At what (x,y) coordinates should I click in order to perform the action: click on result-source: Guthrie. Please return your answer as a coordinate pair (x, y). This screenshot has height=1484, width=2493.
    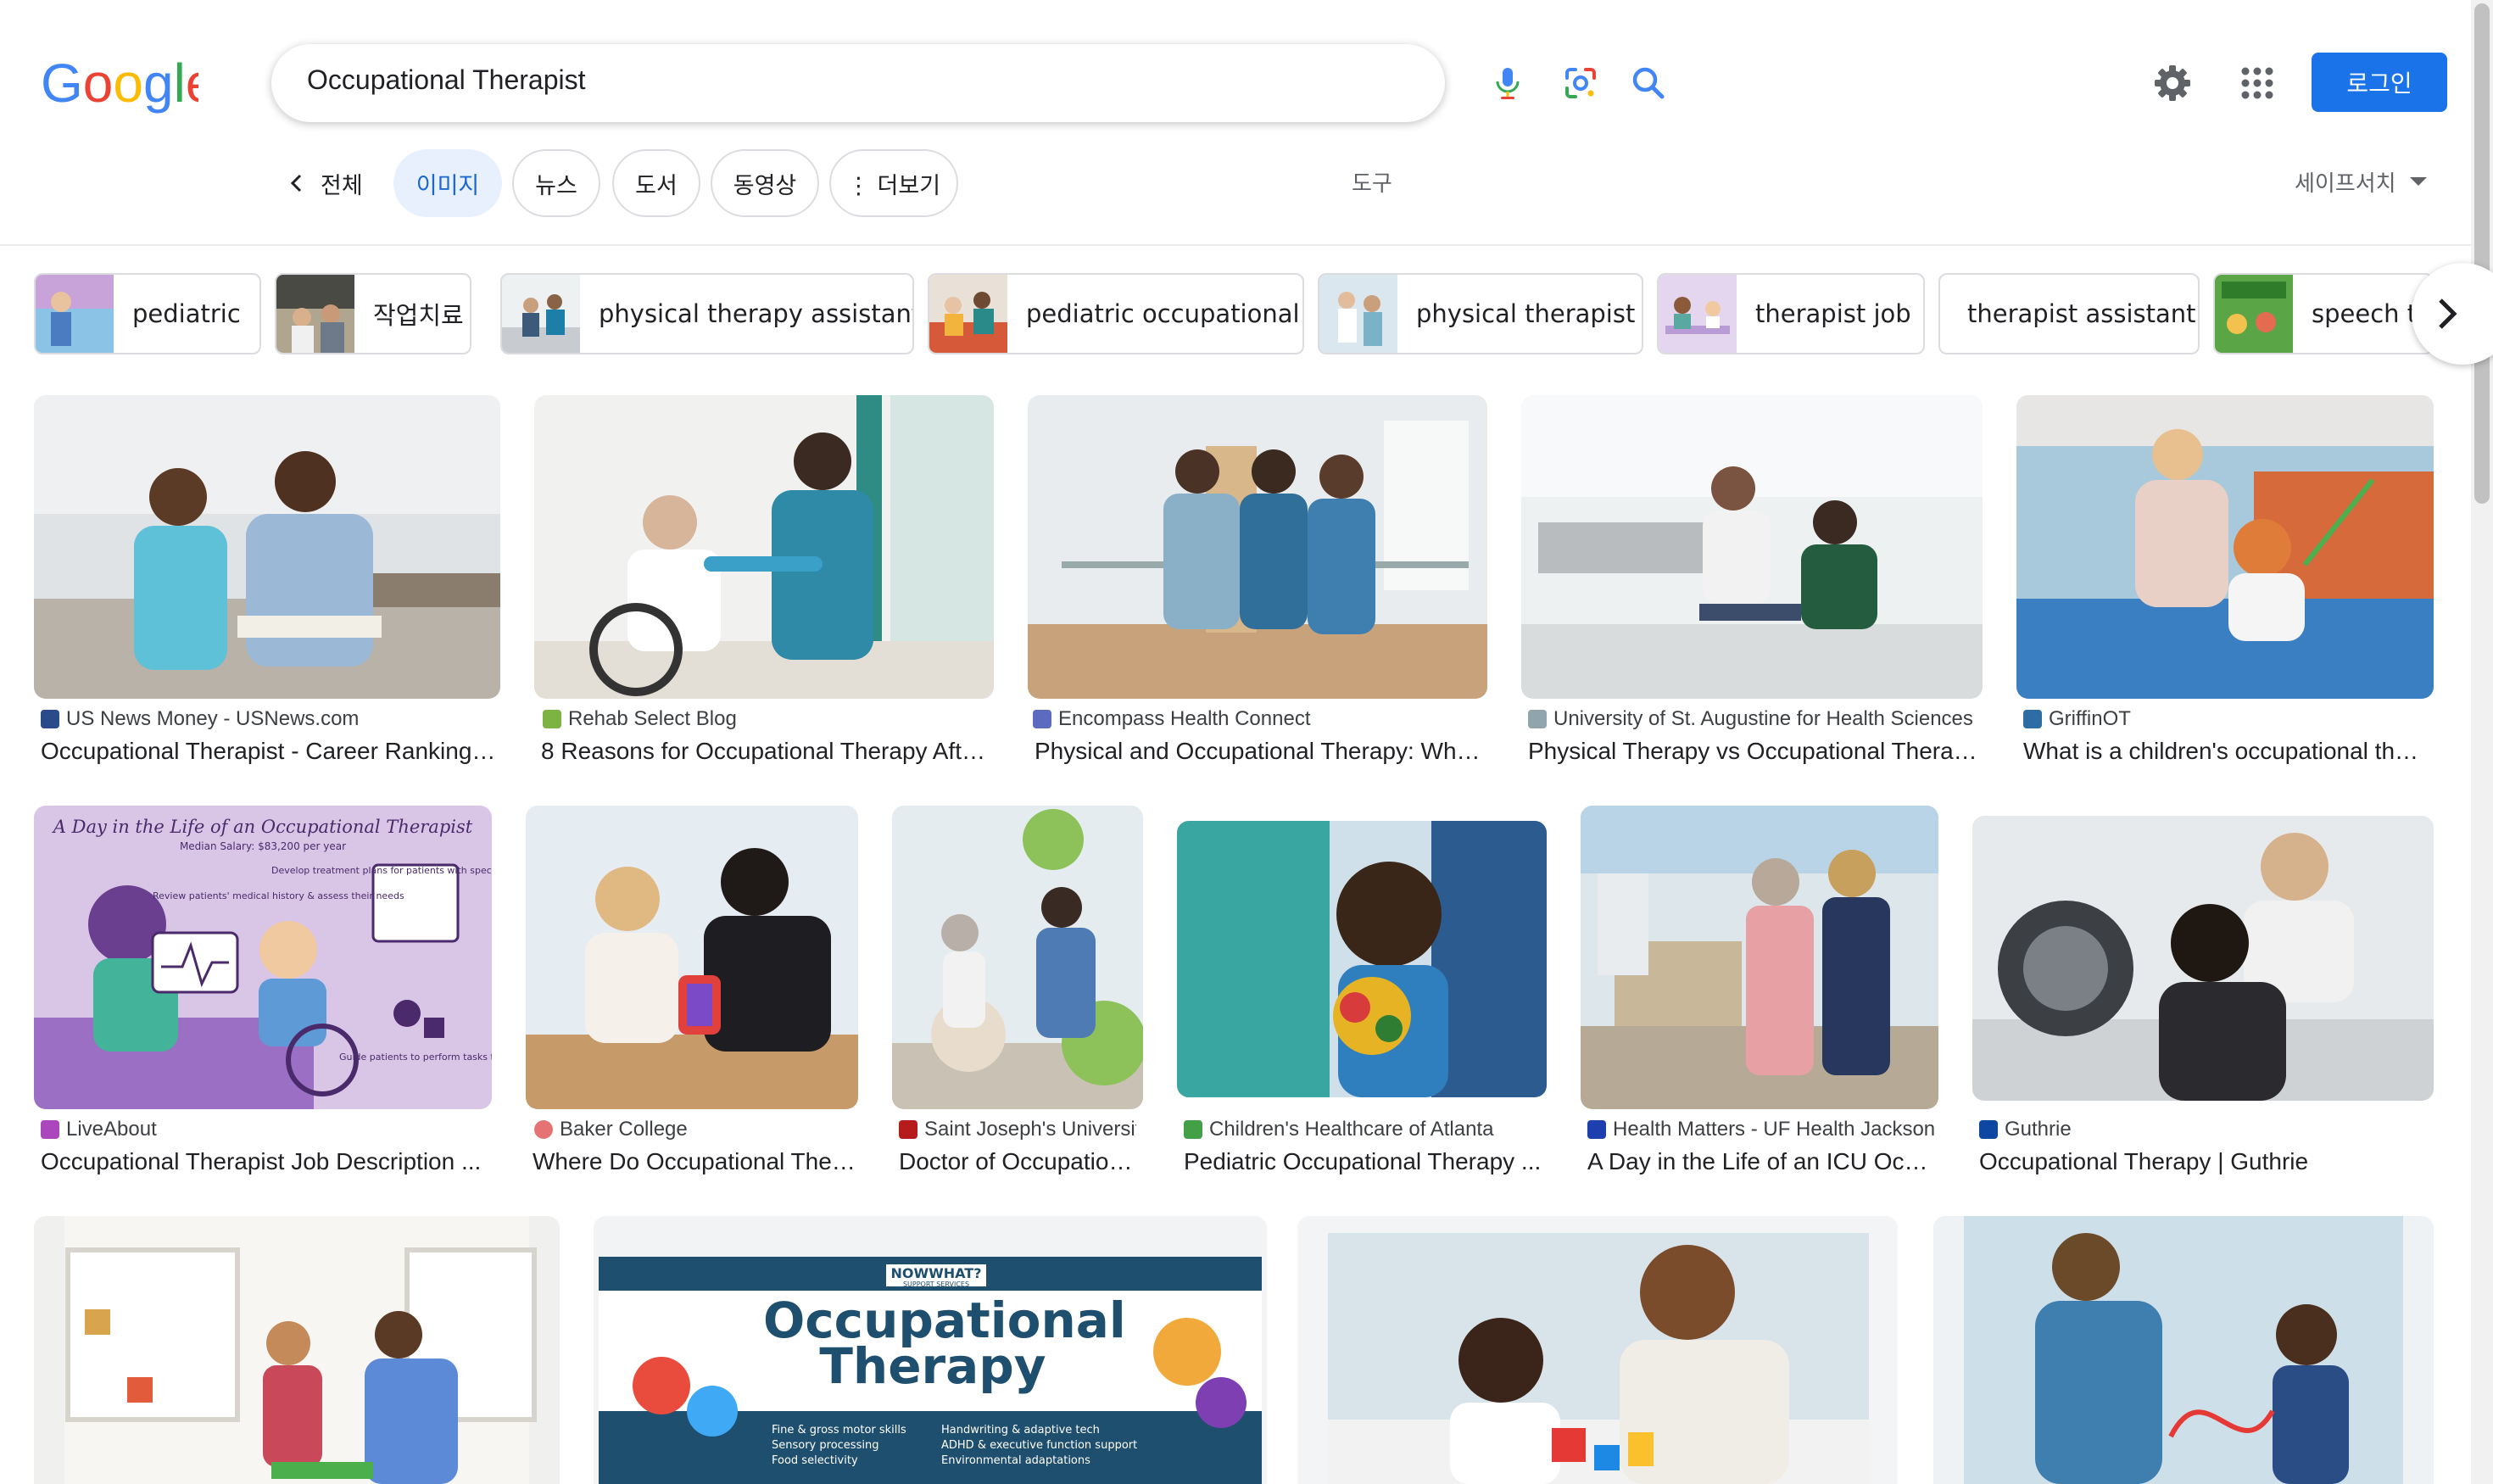
    Looking at the image, I should click on (2204, 1130).